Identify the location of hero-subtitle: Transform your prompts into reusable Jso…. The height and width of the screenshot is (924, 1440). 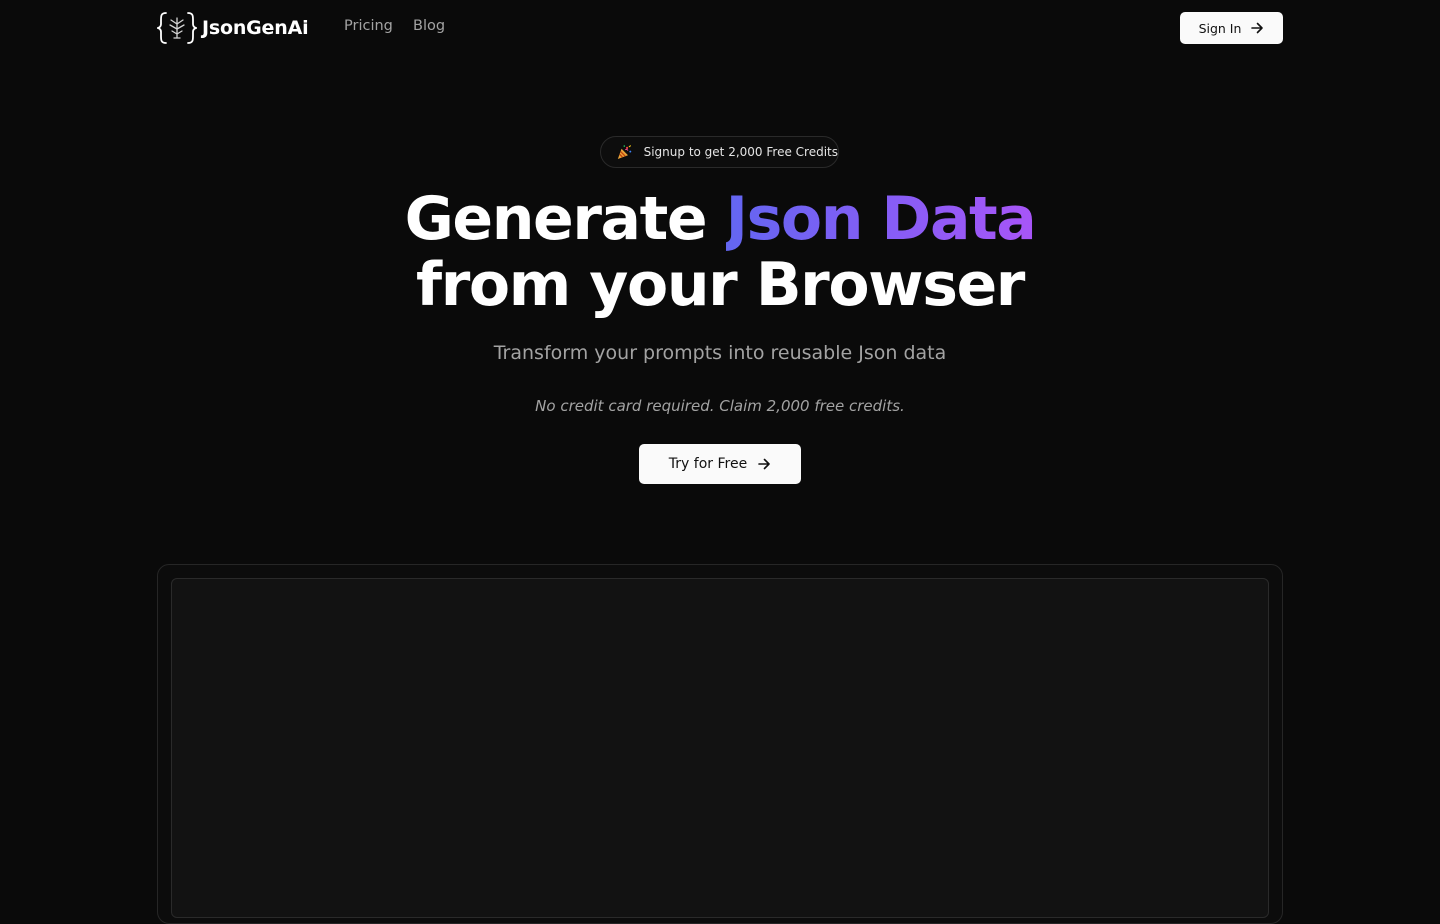
(720, 353).